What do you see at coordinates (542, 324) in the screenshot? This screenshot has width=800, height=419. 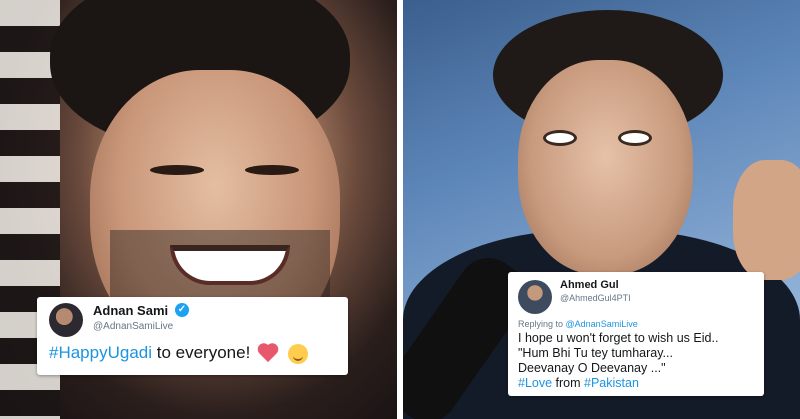 I see `replying-to-label: Replying to` at bounding box center [542, 324].